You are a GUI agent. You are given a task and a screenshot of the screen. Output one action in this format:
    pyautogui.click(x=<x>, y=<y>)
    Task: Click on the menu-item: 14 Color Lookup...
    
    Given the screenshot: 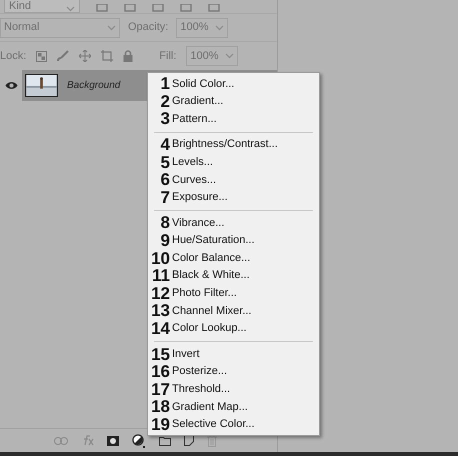 What is the action you would take?
    pyautogui.click(x=233, y=329)
    